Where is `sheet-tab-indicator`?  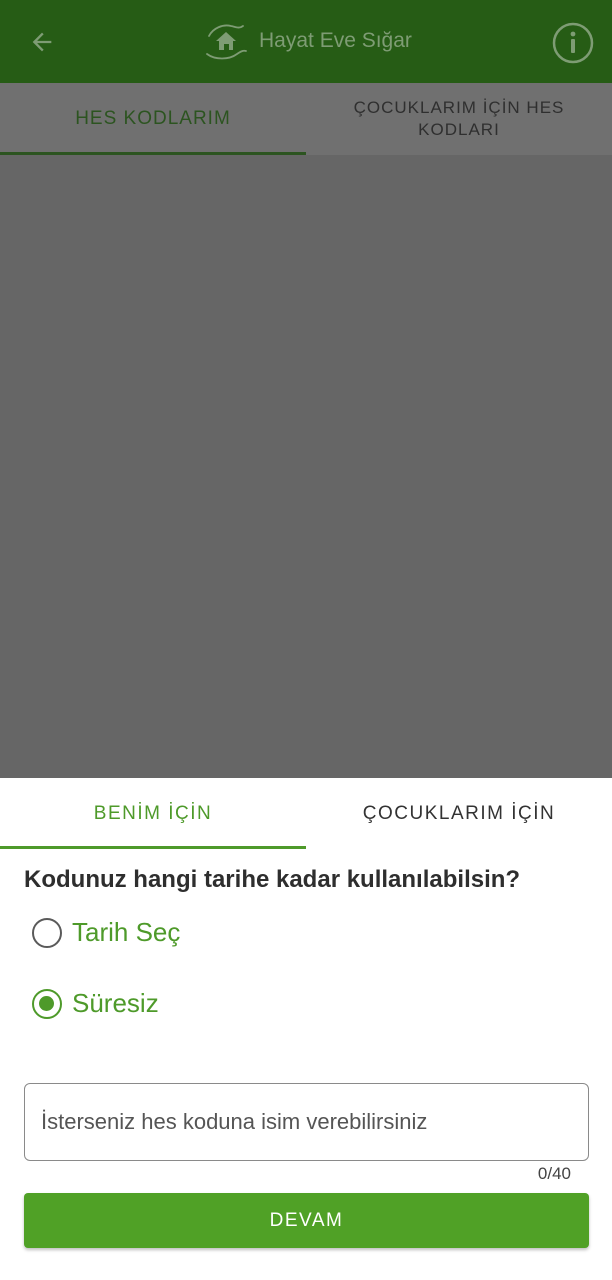 sheet-tab-indicator is located at coordinates (153, 847).